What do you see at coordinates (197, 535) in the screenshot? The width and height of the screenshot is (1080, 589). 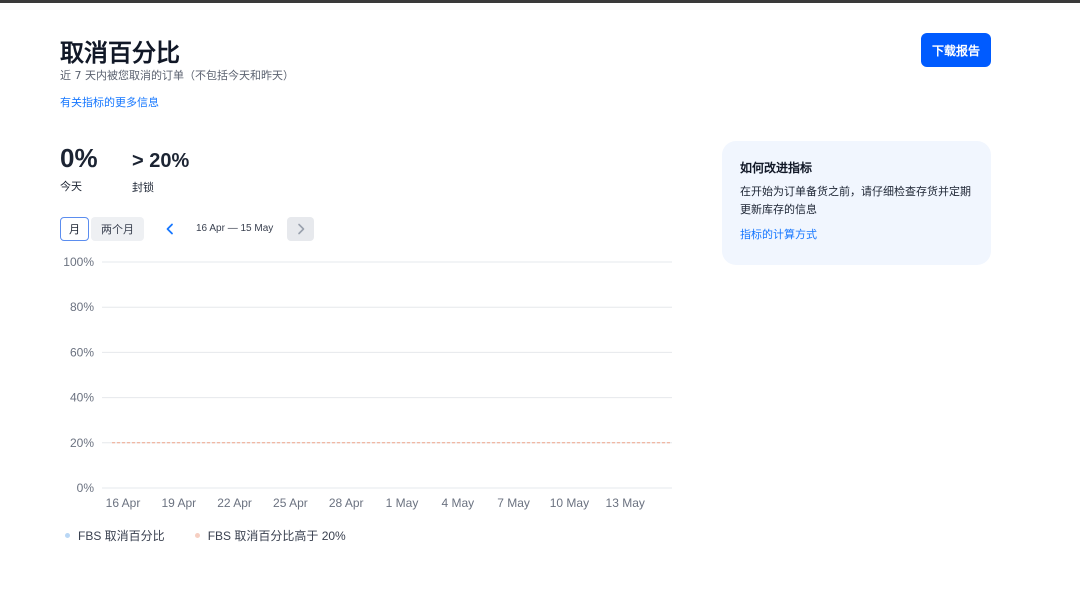 I see `legend-threshold-dot` at bounding box center [197, 535].